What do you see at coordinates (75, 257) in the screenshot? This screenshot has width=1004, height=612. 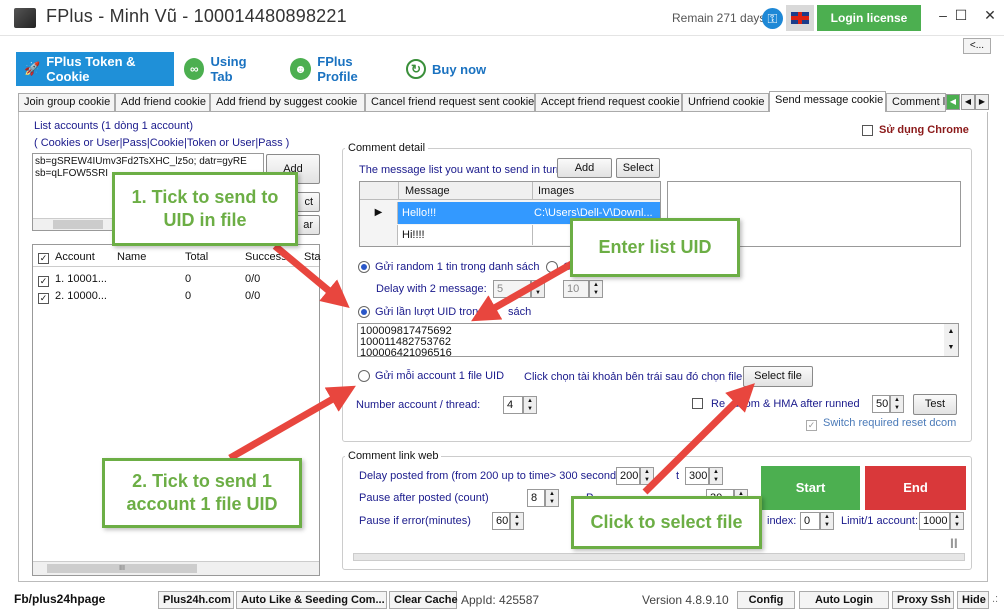 I see `col-account: Account` at bounding box center [75, 257].